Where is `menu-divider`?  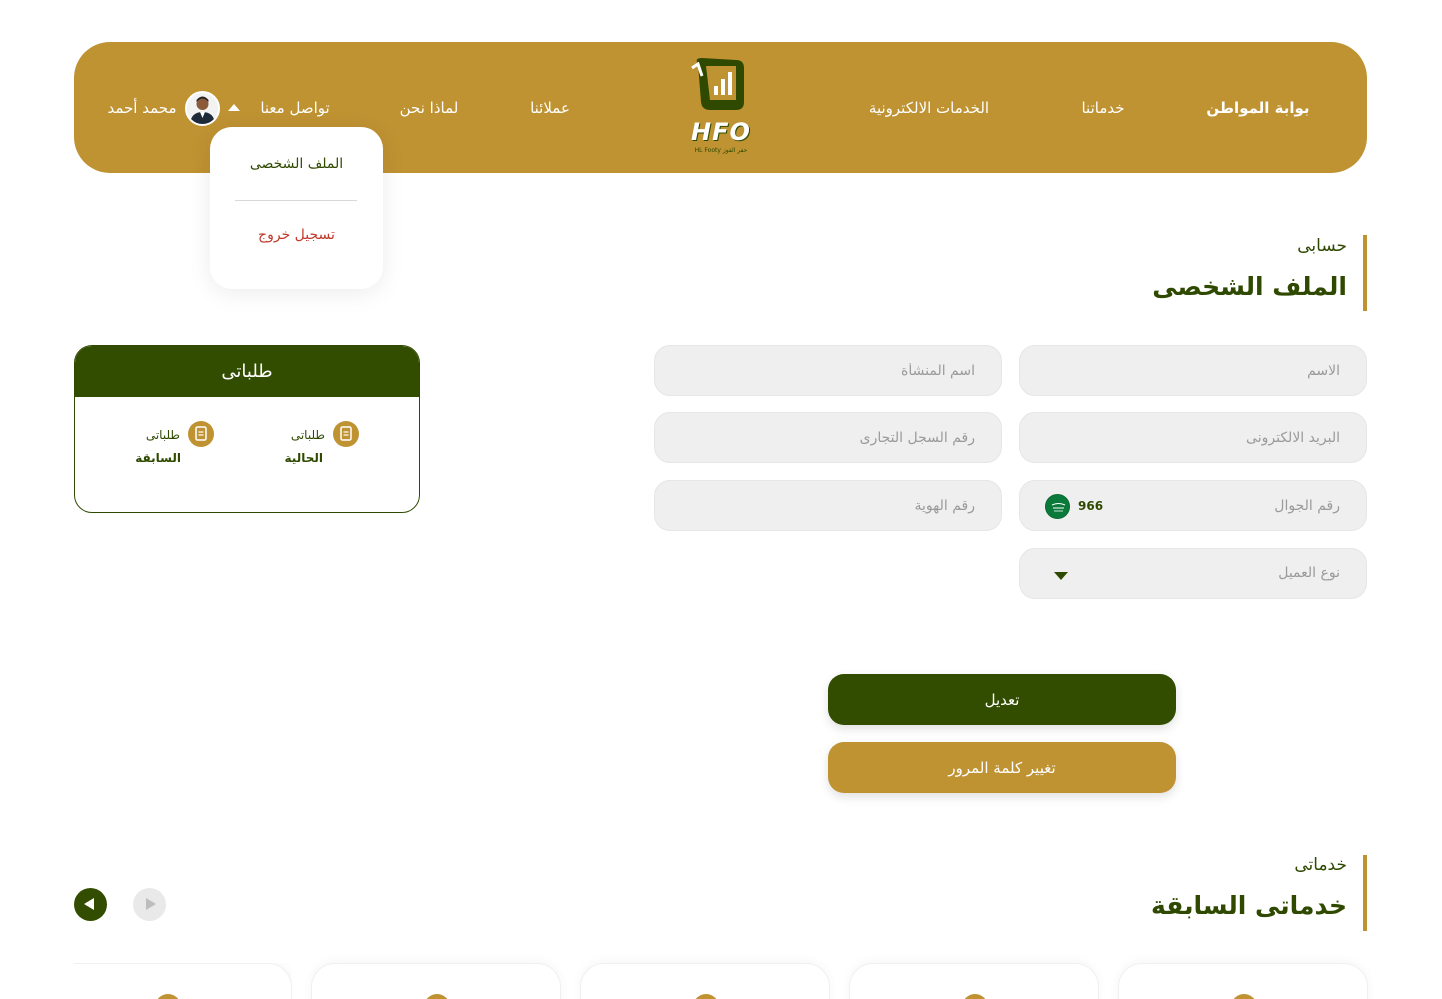
menu-divider is located at coordinates (296, 200).